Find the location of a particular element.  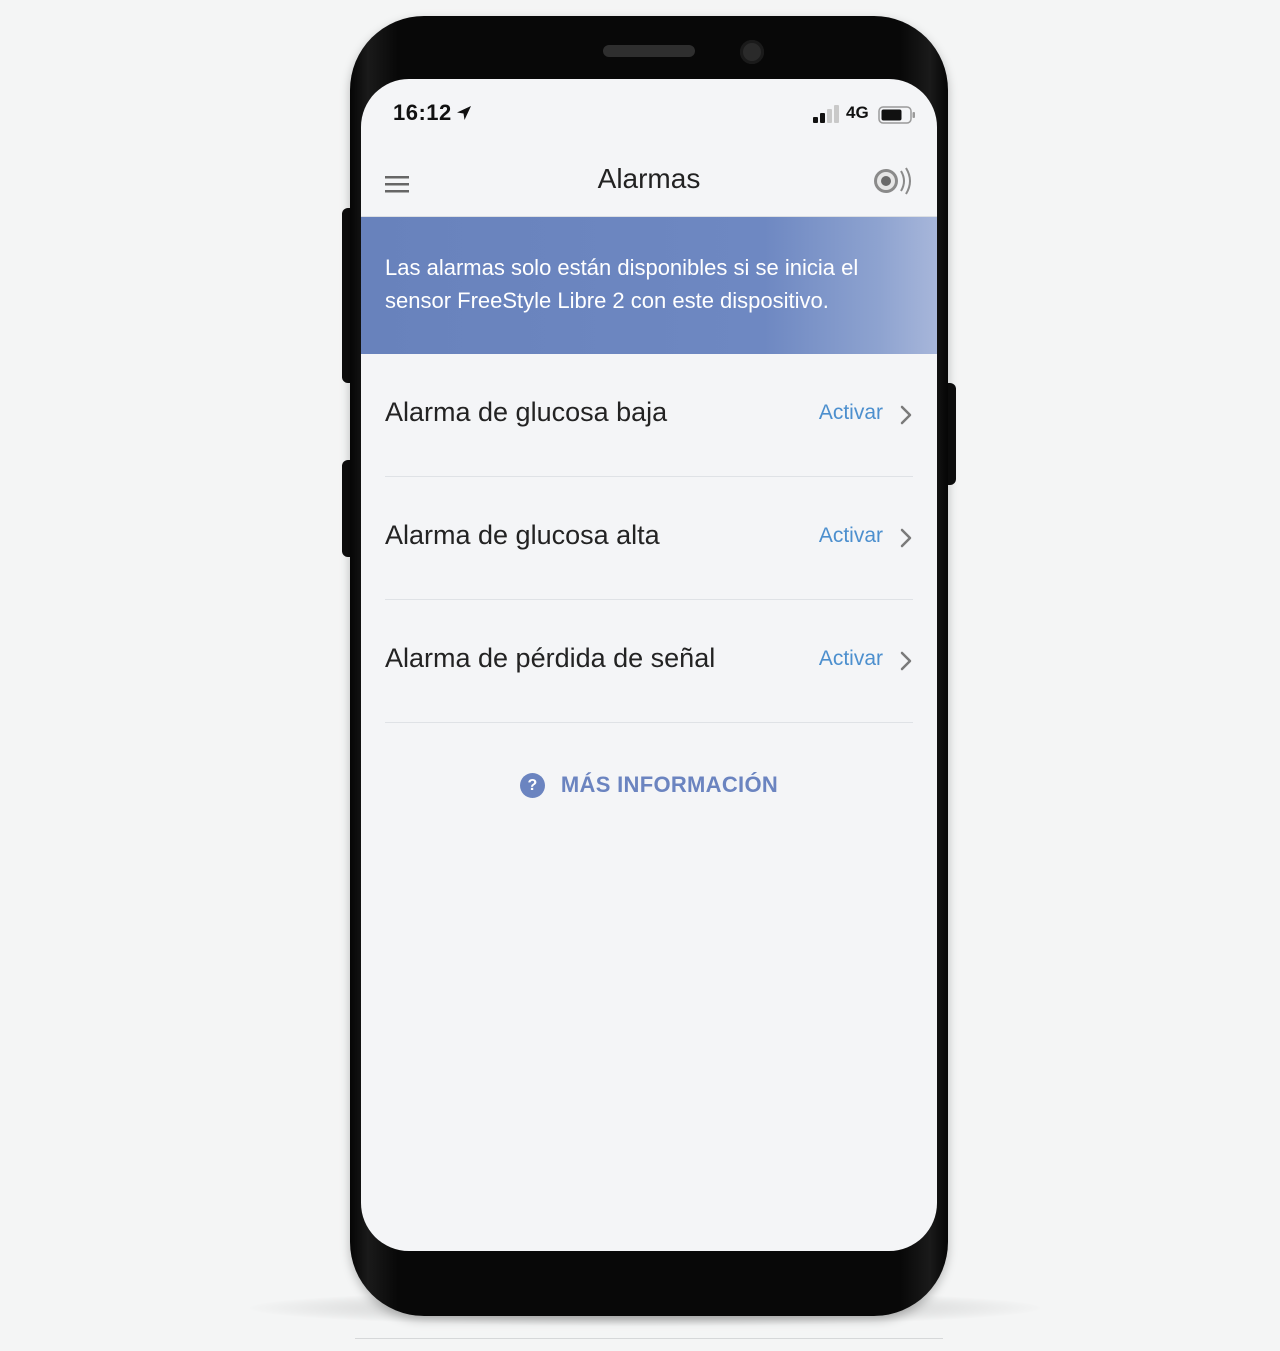

battery-icon is located at coordinates (896, 115).